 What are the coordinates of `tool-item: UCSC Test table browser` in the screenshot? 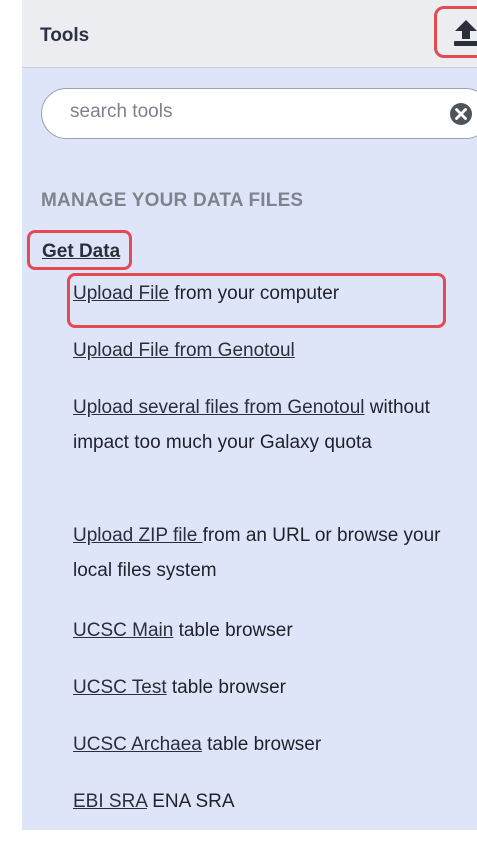 It's located at (268, 687).